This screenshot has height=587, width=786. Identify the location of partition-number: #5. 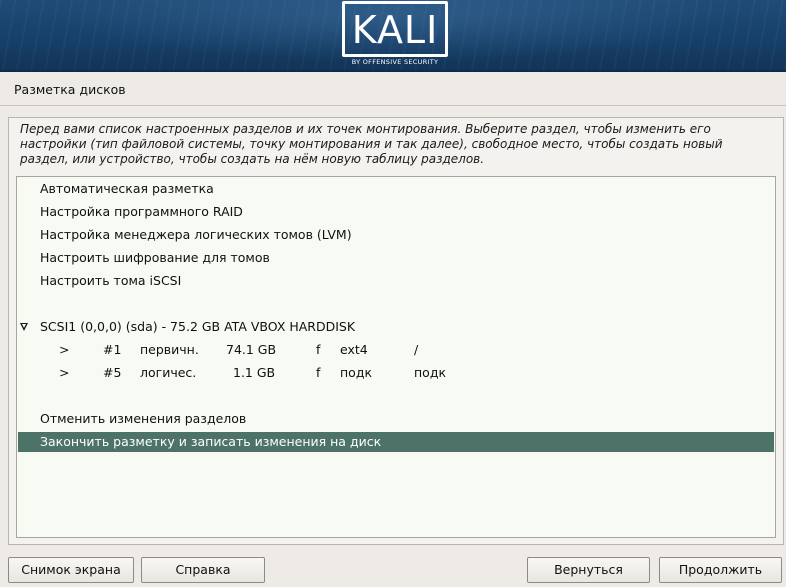
(112, 372).